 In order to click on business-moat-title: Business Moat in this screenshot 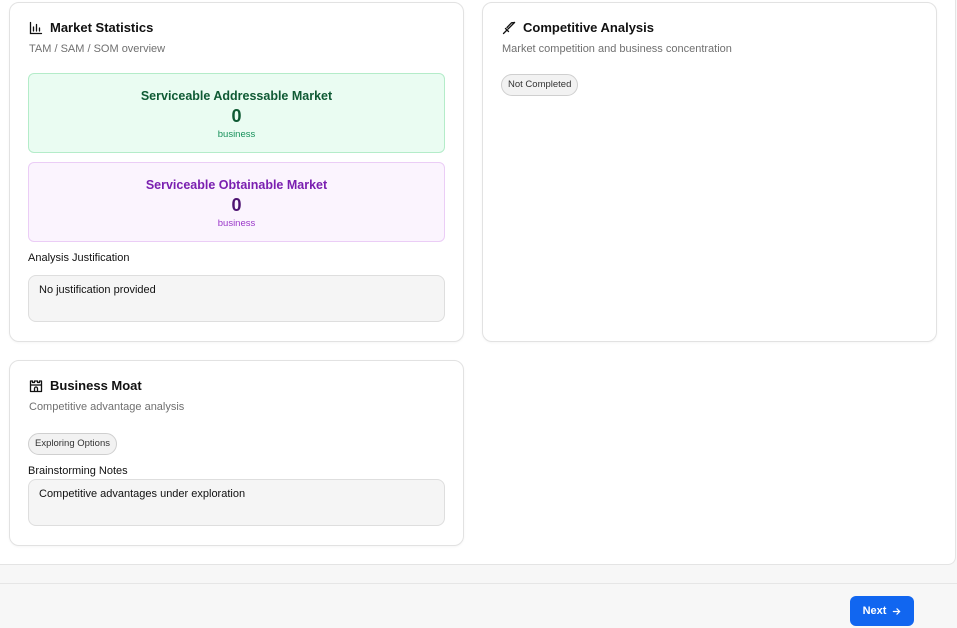, I will do `click(96, 385)`.